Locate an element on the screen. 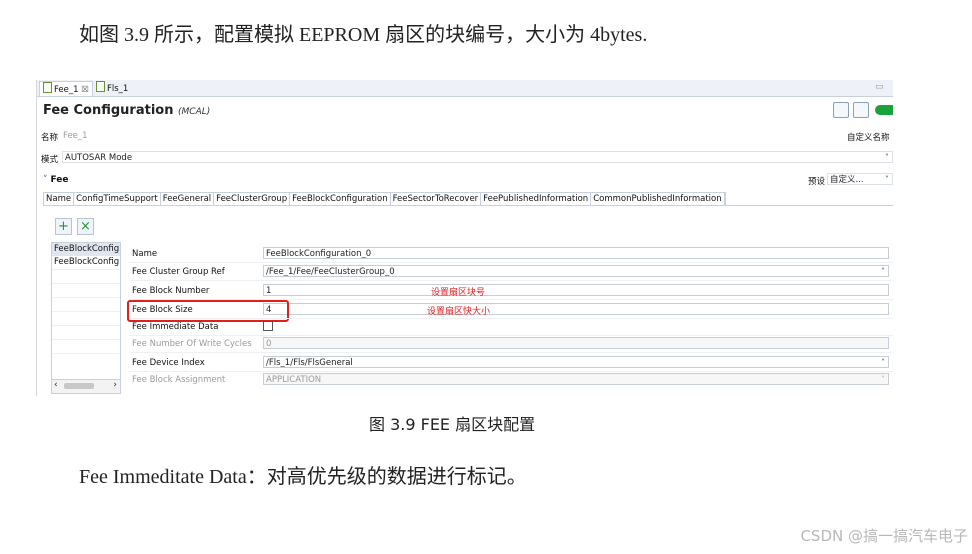 This screenshot has width=972, height=554. block-number-annotation: 设置扇区块号 is located at coordinates (458, 293).